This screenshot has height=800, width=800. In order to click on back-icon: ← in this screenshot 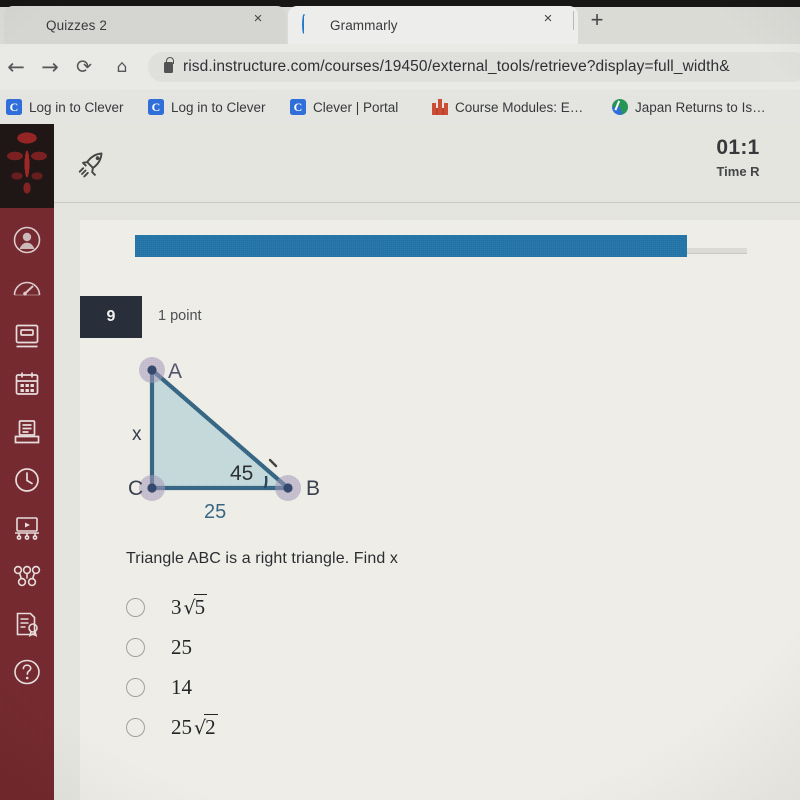, I will do `click(16, 67)`.